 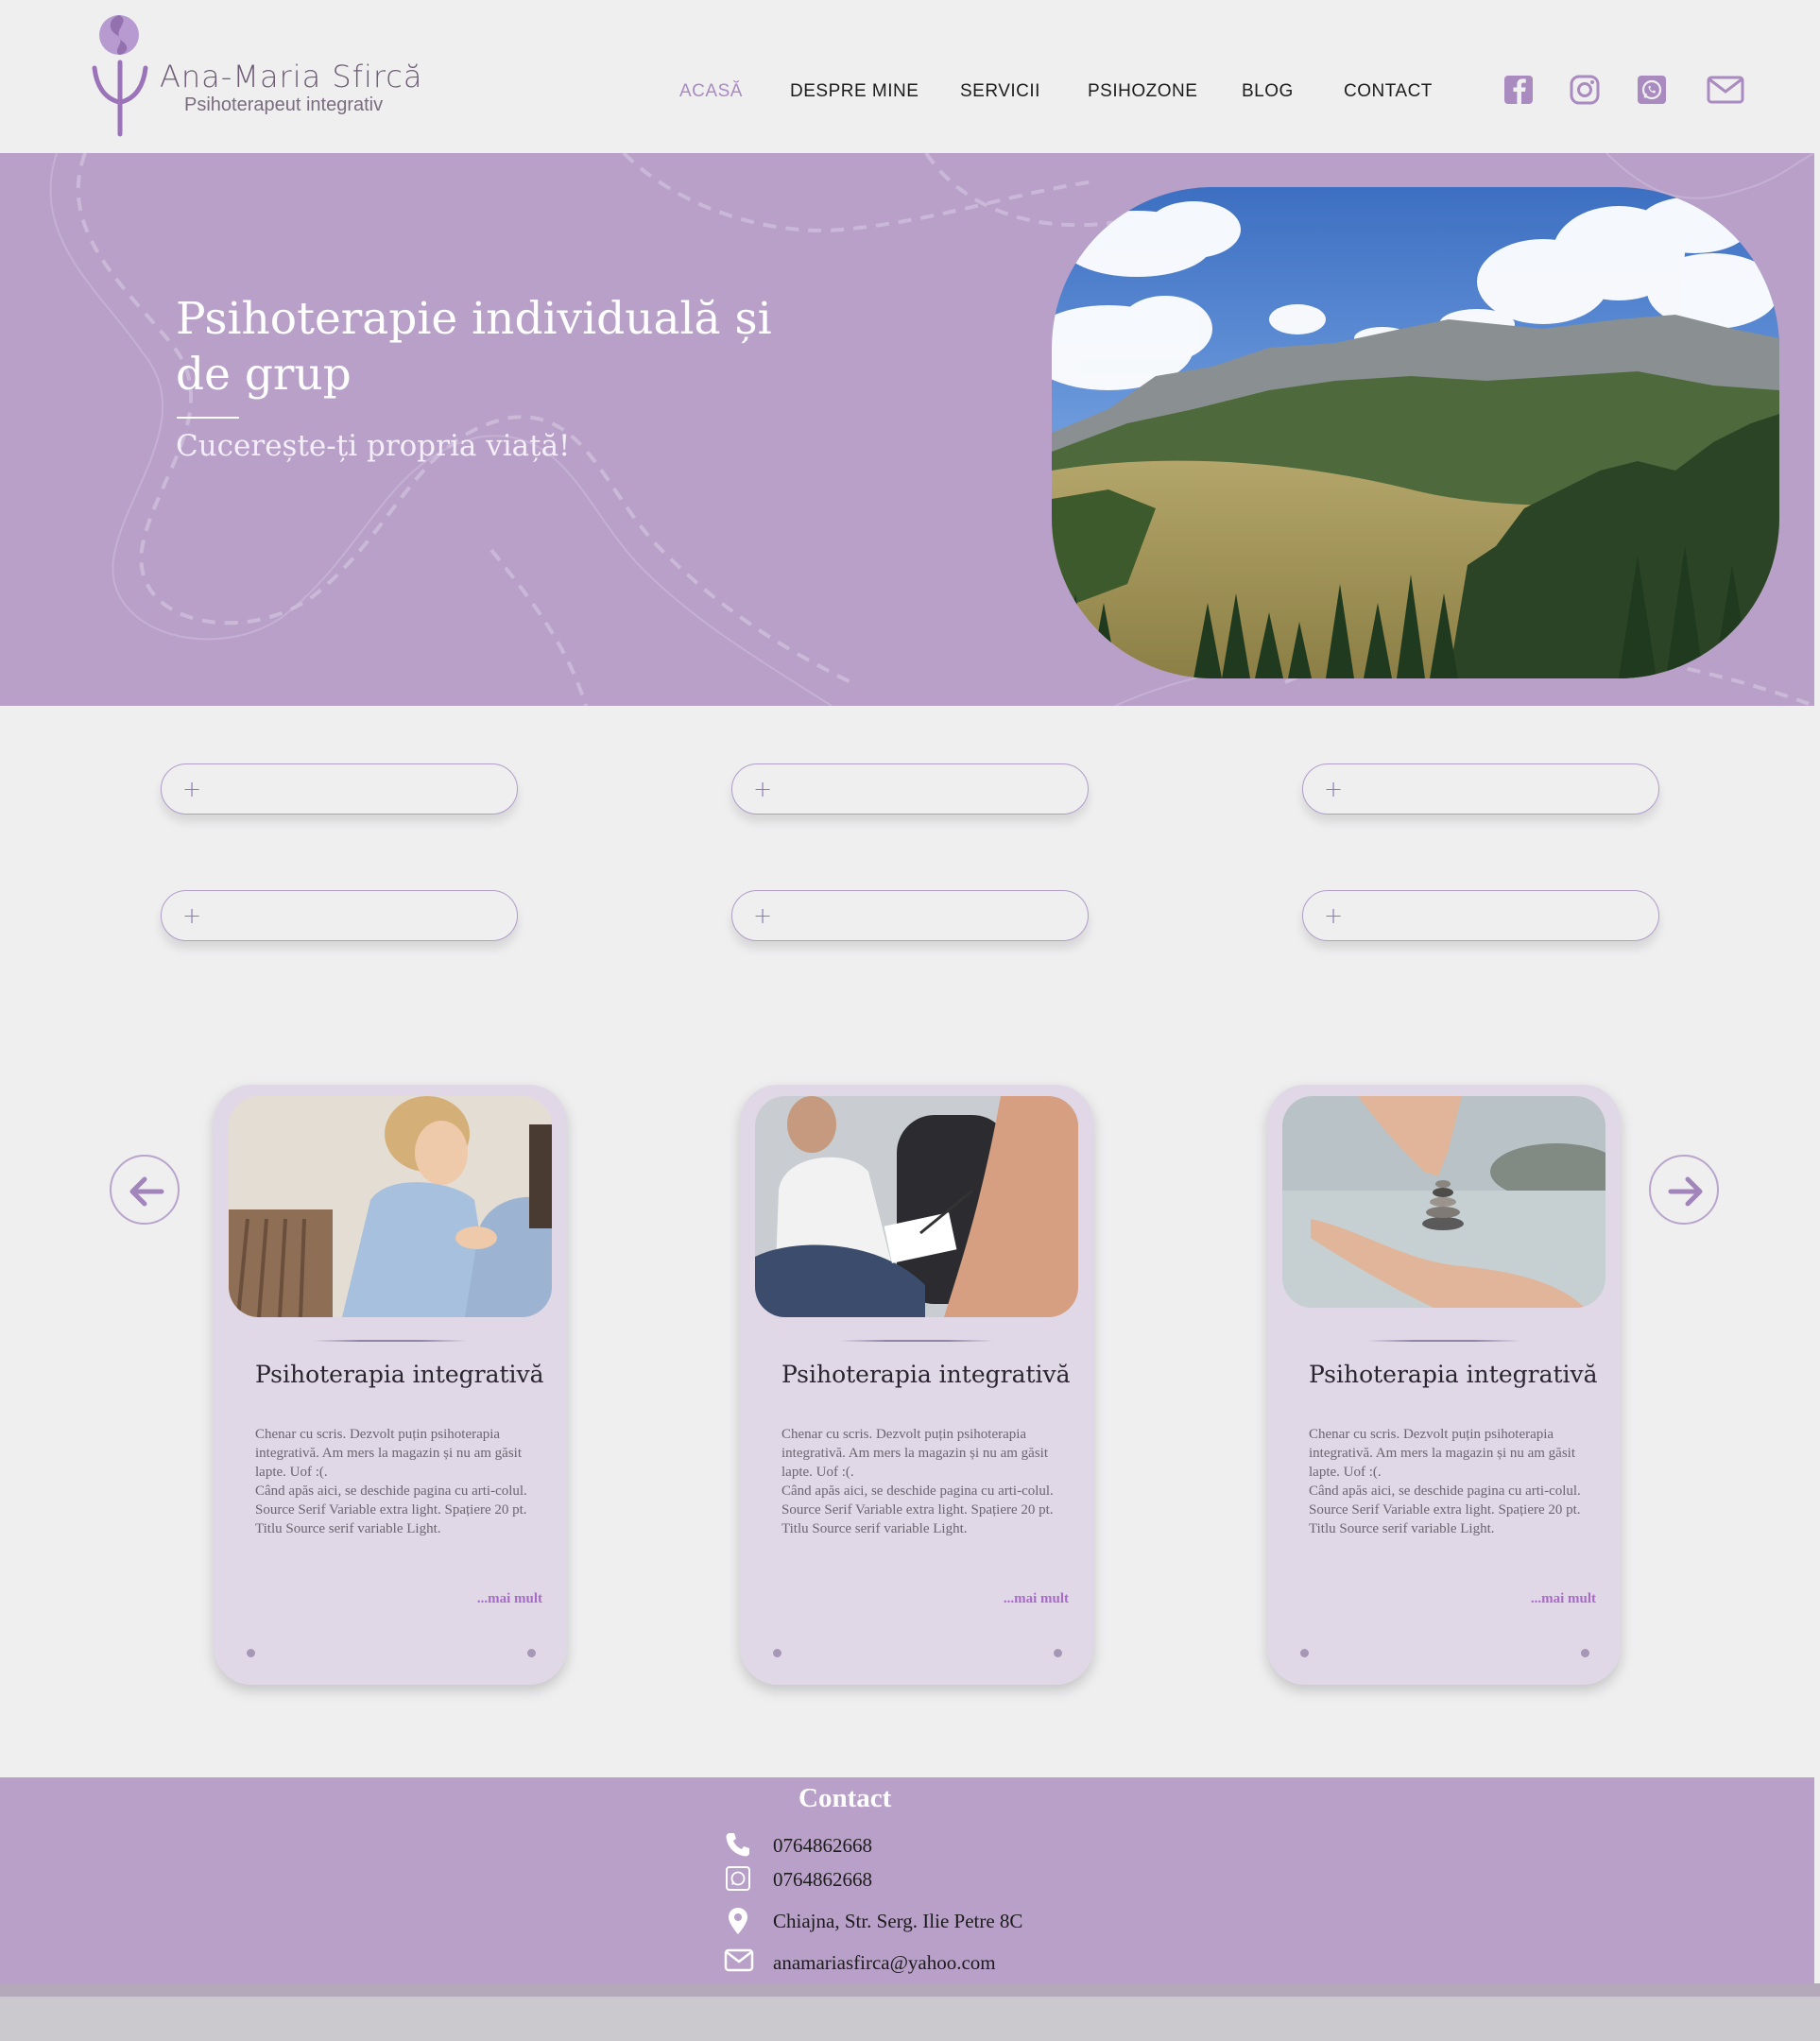 I want to click on phone-icon, so click(x=737, y=1845).